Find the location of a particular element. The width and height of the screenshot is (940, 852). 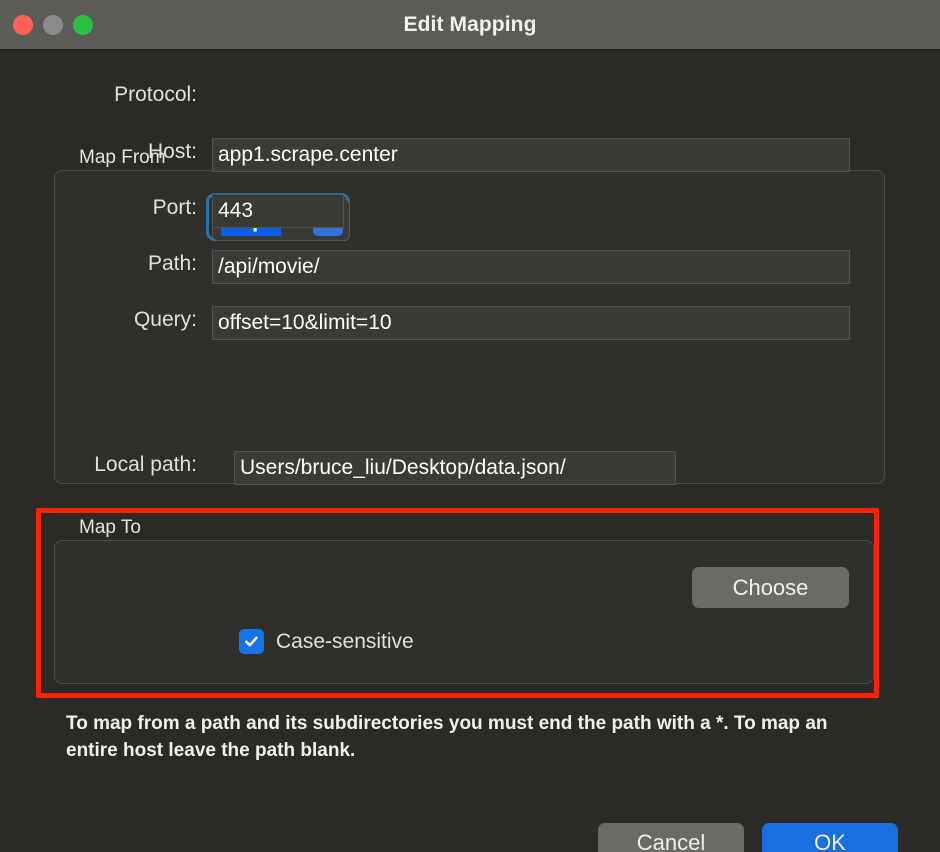

port-label: Port: is located at coordinates (174, 207).